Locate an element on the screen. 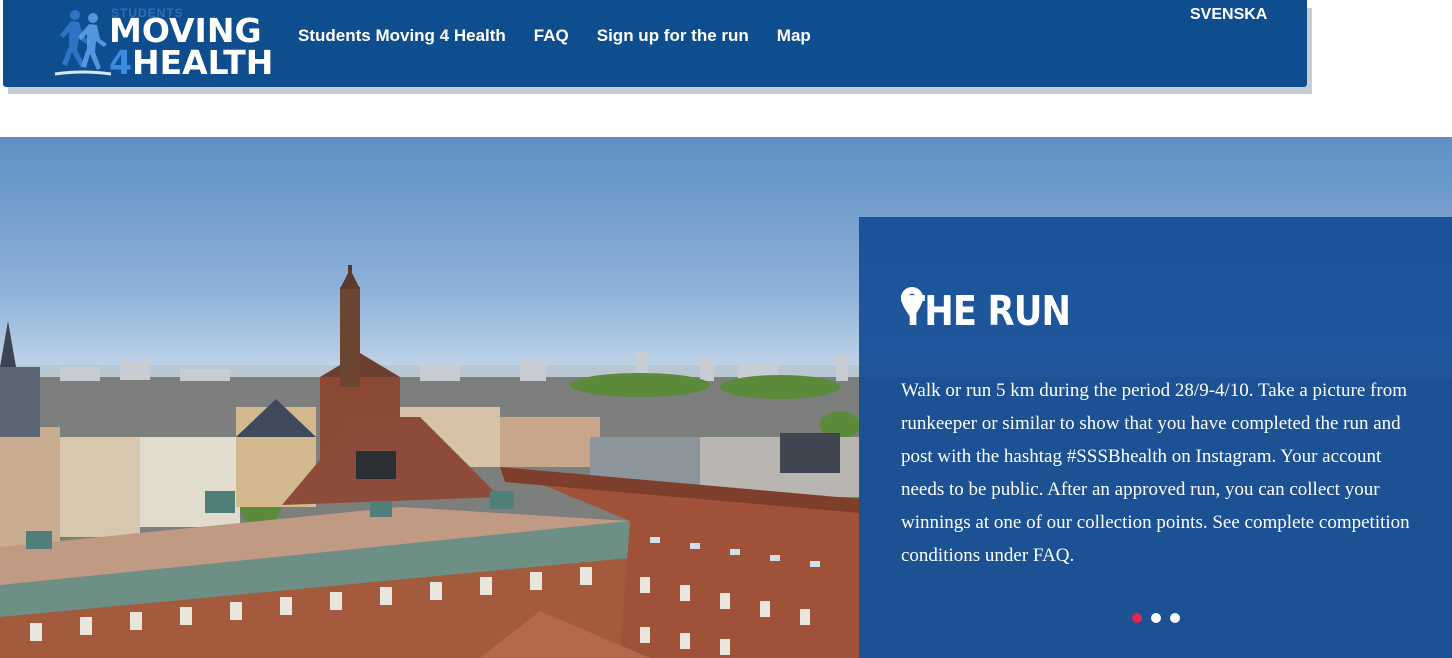 The height and width of the screenshot is (658, 1452). logo-word: HEALTH is located at coordinates (202, 62).